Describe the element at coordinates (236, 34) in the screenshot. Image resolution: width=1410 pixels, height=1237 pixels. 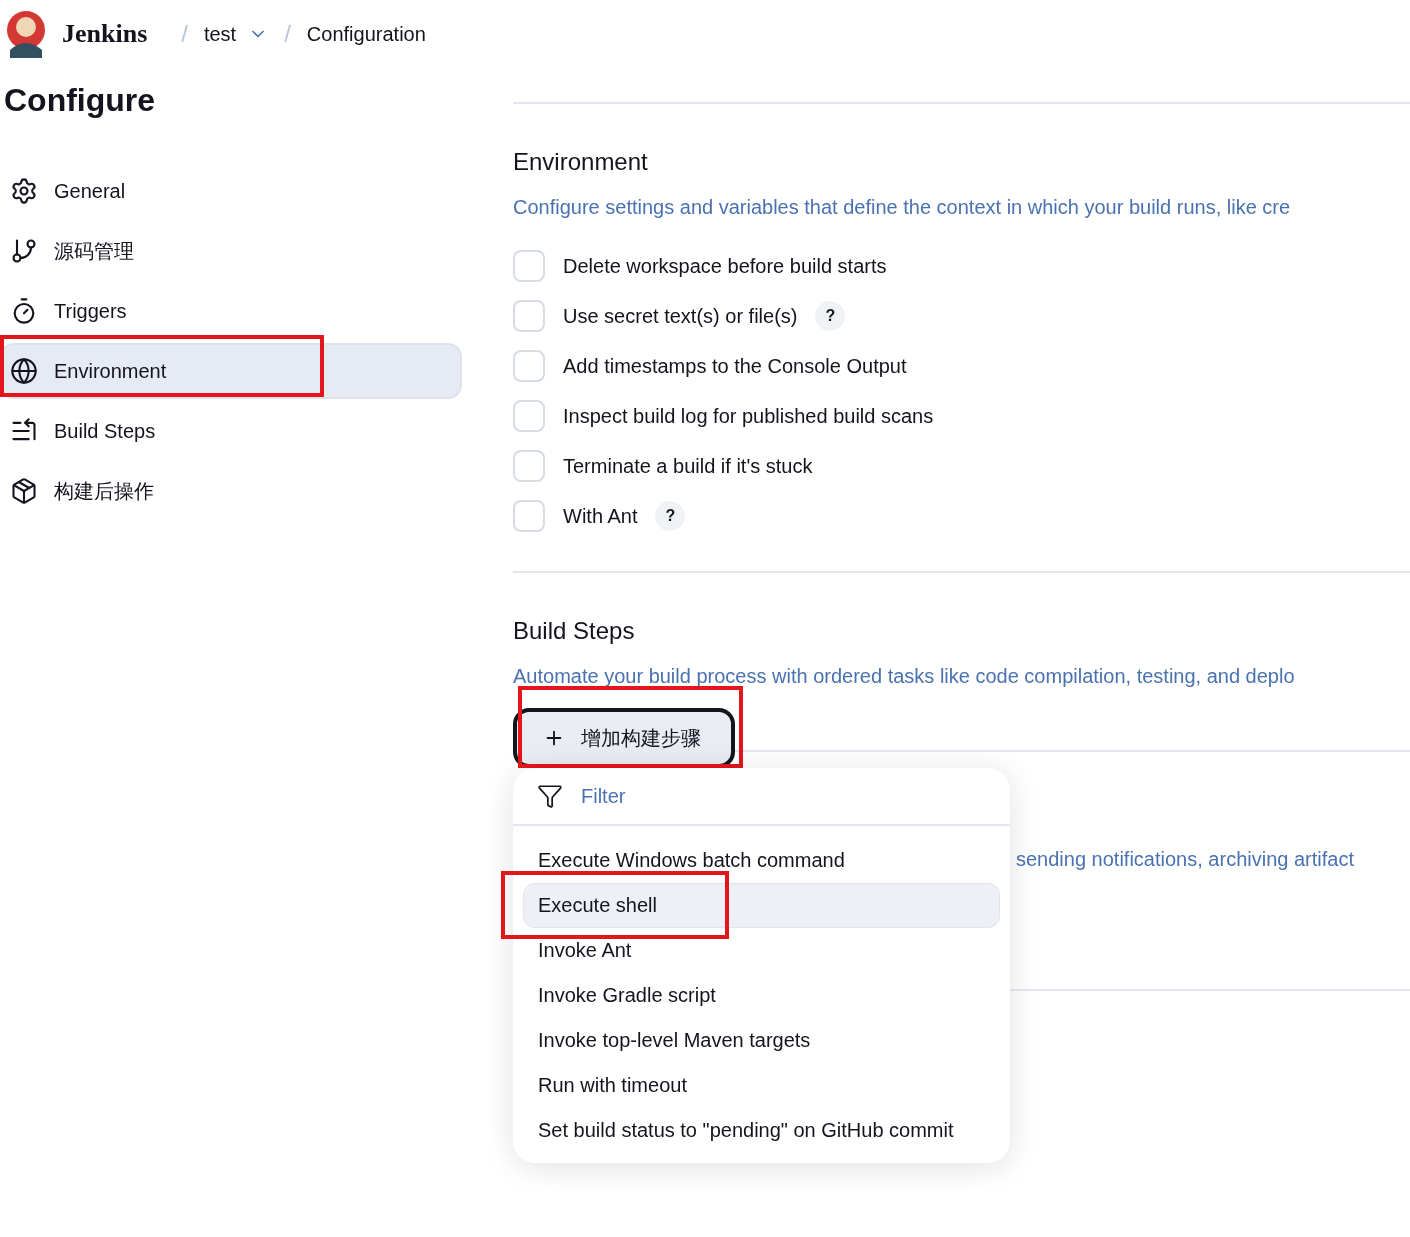
I see `breadcrumb-link: test` at that location.